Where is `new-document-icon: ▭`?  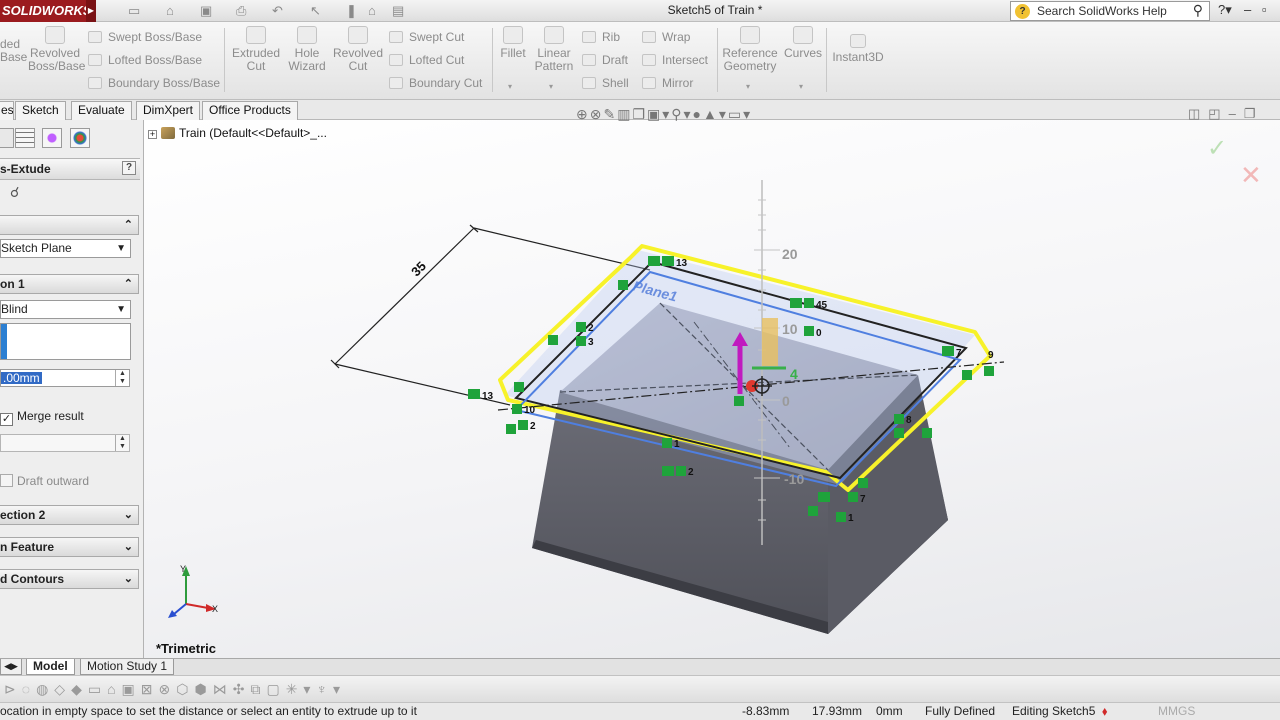
new-document-icon: ▭ is located at coordinates (134, 11).